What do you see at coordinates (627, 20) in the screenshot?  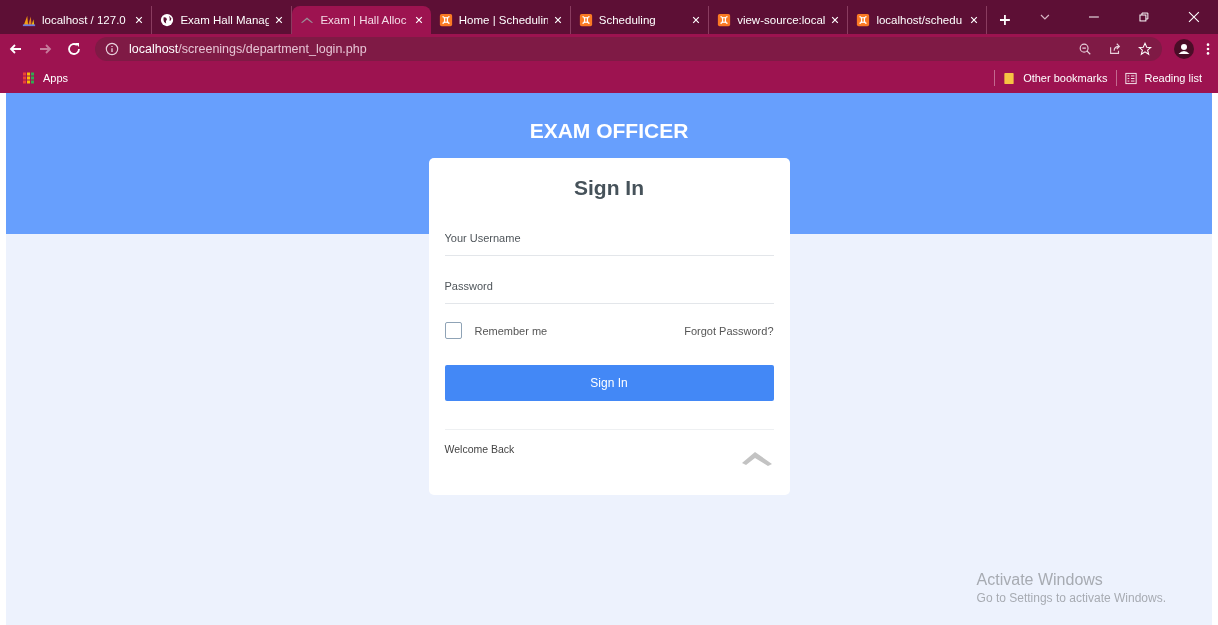 I see `tab-title: Scheduling` at bounding box center [627, 20].